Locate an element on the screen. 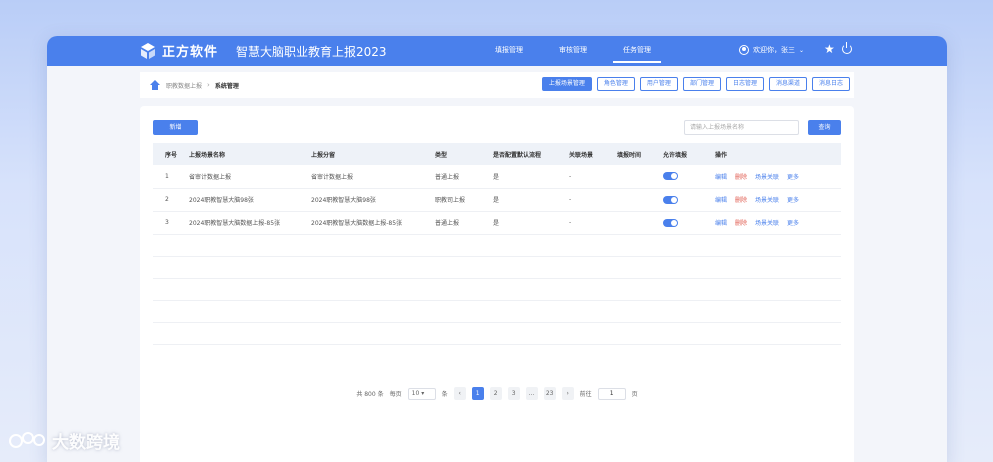 The width and height of the screenshot is (993, 462). page-button: 23 is located at coordinates (549, 393).